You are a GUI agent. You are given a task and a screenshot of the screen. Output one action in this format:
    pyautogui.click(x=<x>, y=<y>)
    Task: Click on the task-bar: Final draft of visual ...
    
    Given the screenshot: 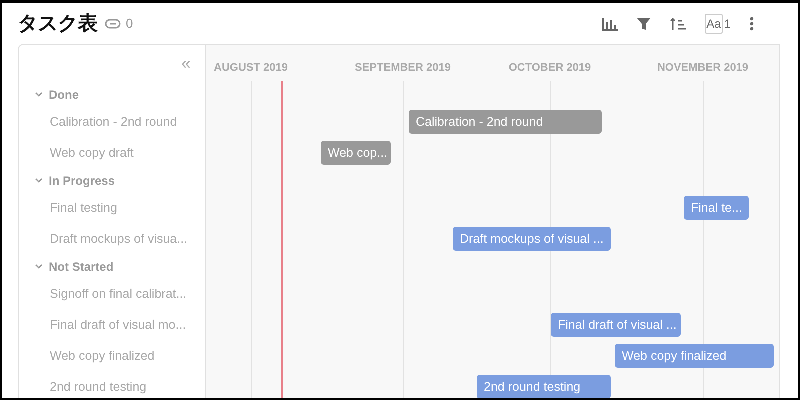 What is the action you would take?
    pyautogui.click(x=616, y=325)
    